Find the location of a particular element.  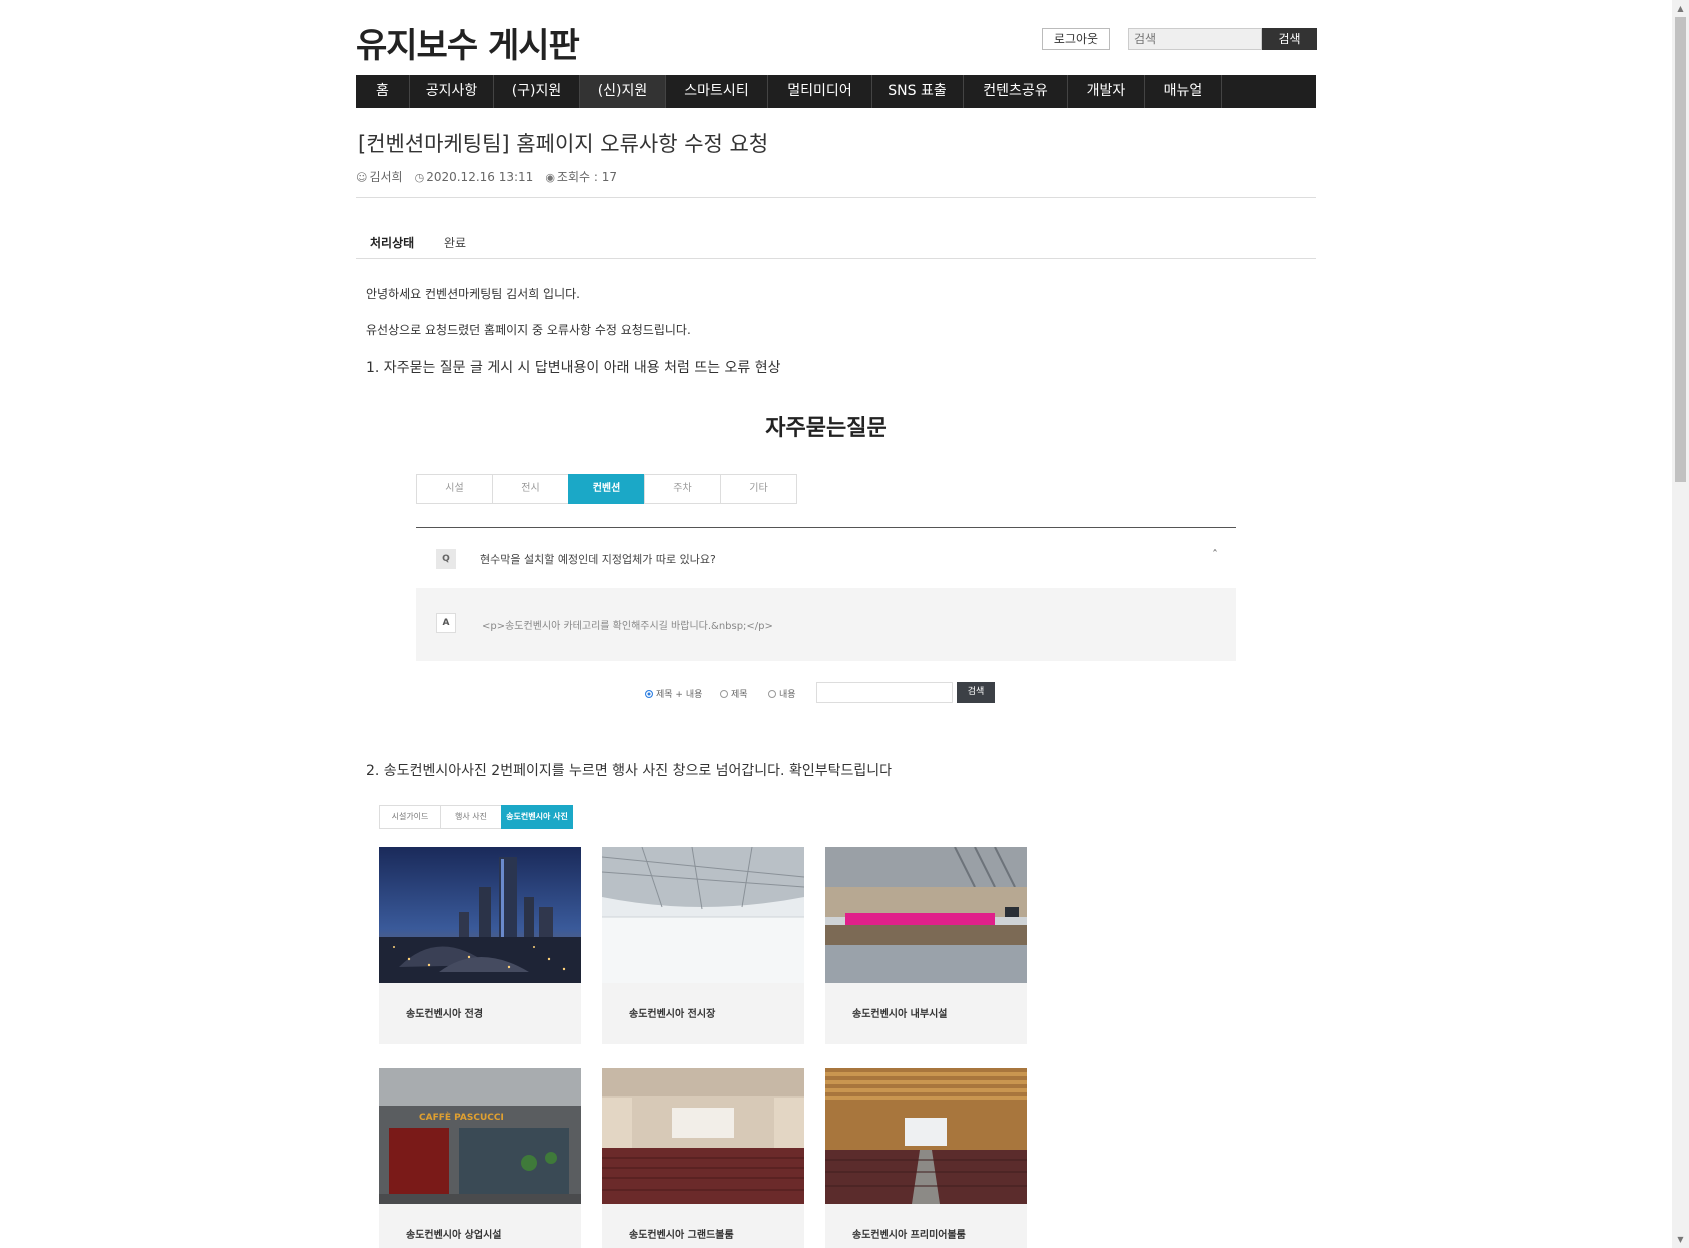

gallery-tab: 행사 사진 is located at coordinates (471, 817).